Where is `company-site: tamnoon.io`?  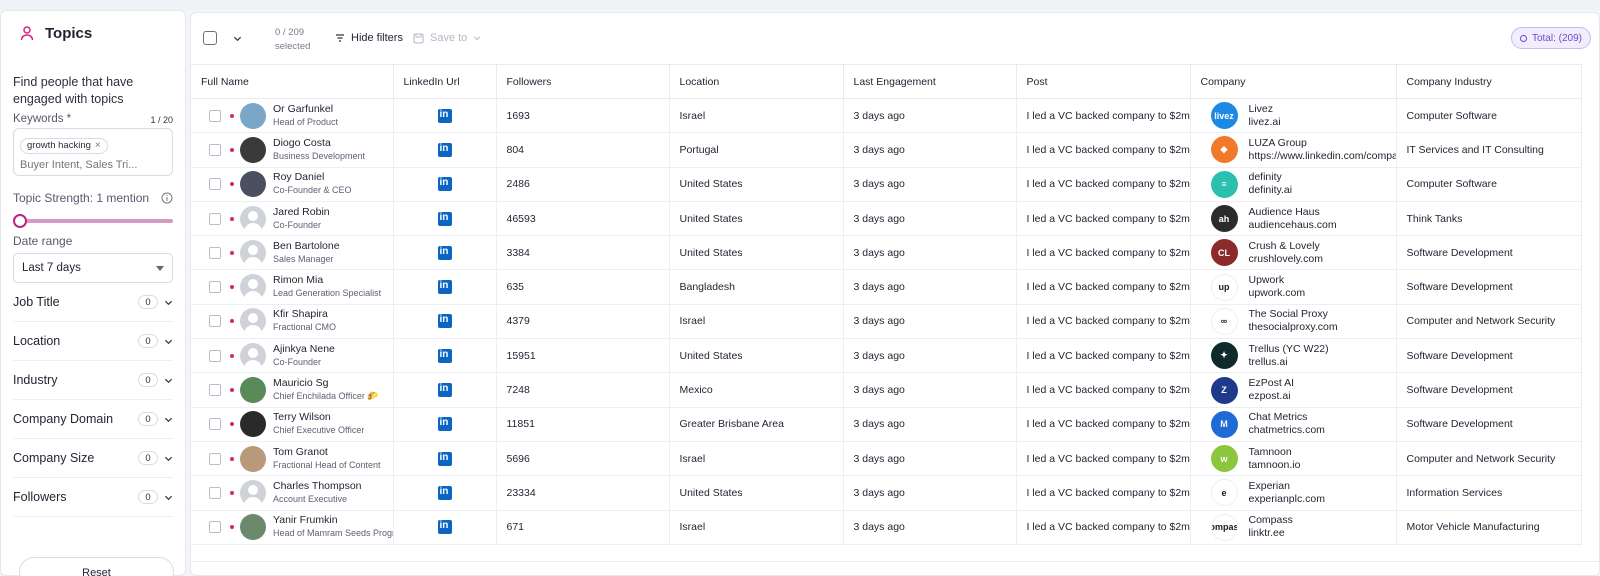
company-site: tamnoon.io is located at coordinates (1275, 465).